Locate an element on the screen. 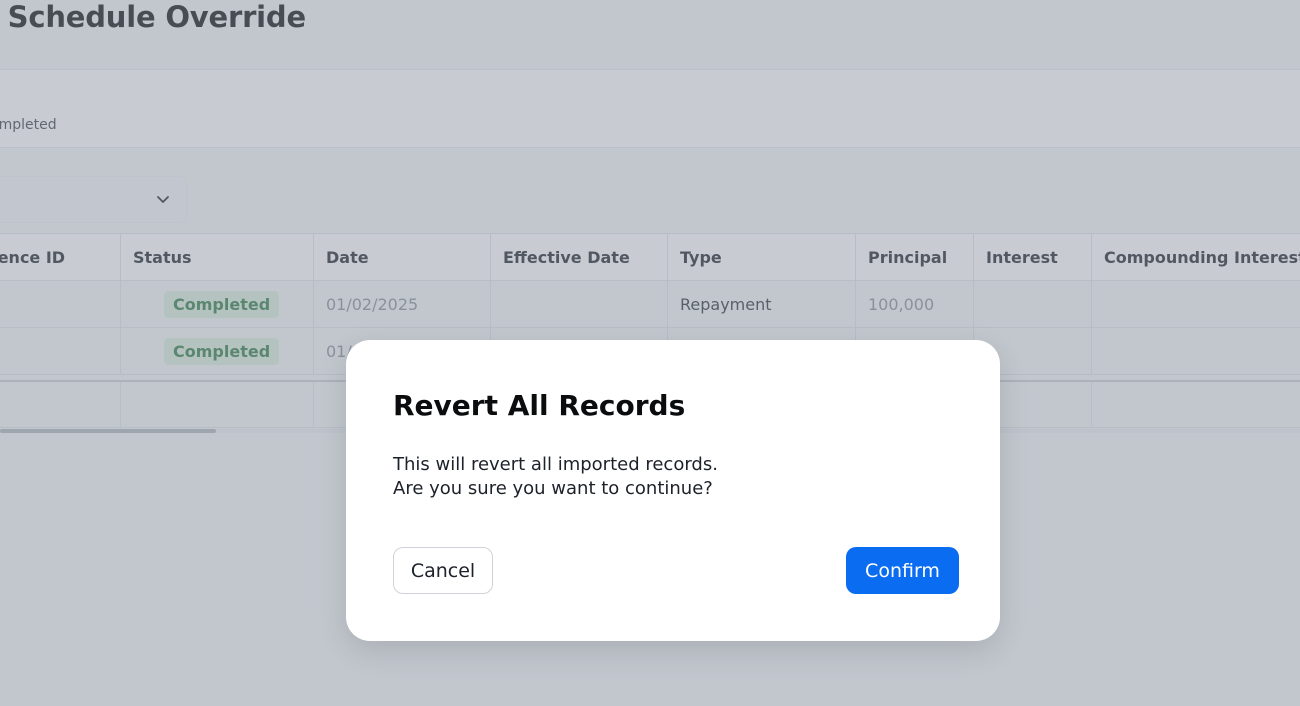 The height and width of the screenshot is (706, 1300). dialog-title: Revert All Records is located at coordinates (539, 405).